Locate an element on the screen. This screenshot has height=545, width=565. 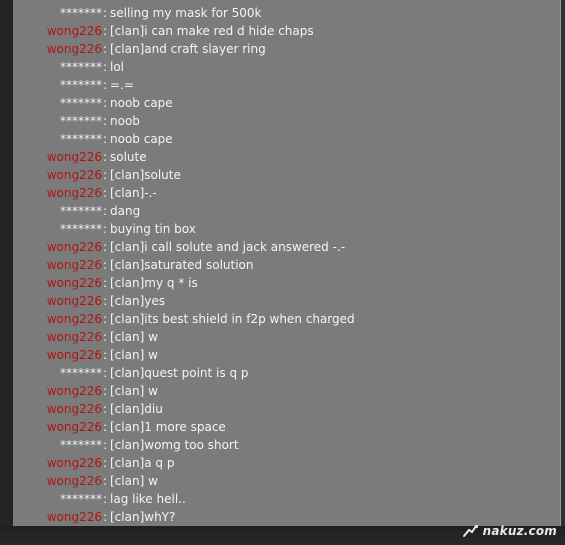
chat-message-row: wong226: [clan]saturated solution is located at coordinates (286, 265).